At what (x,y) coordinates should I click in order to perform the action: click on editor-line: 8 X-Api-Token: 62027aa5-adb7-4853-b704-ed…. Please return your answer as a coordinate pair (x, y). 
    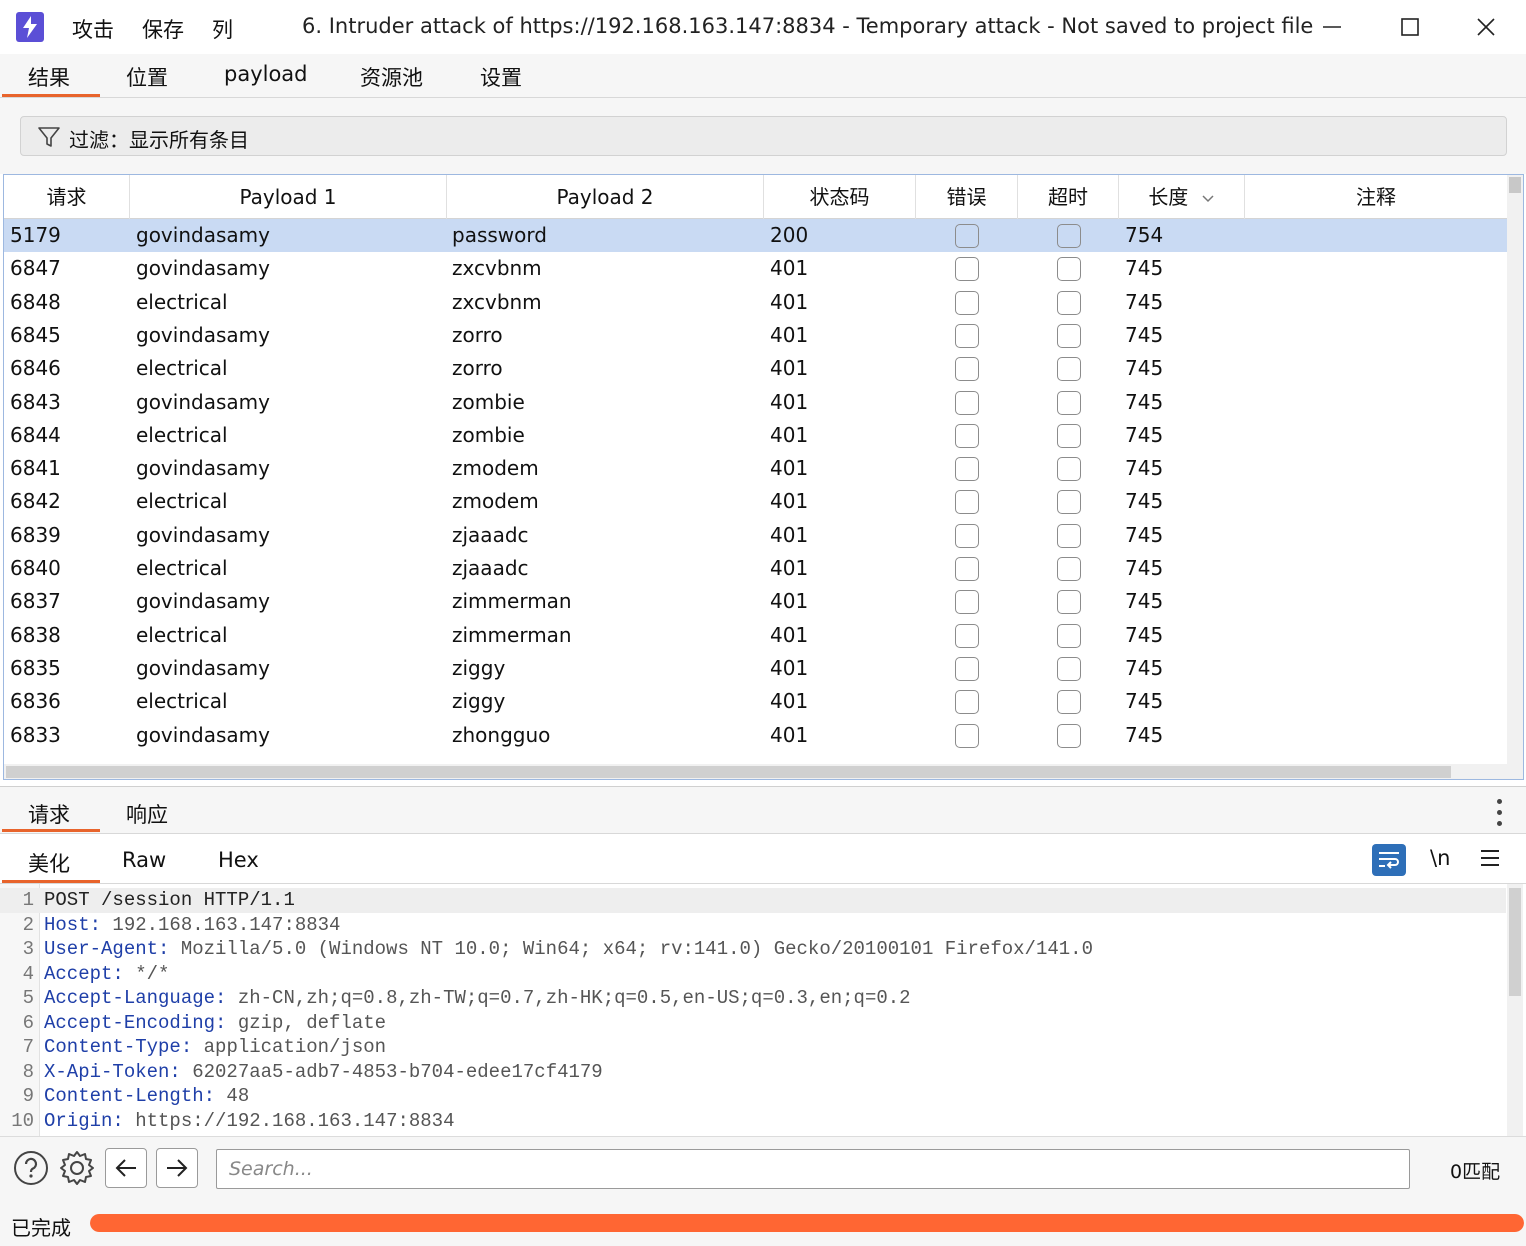
    Looking at the image, I should click on (753, 1072).